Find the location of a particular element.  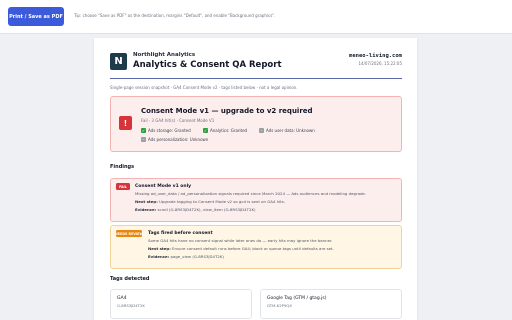

tags-heading: Tags detected is located at coordinates (130, 279).